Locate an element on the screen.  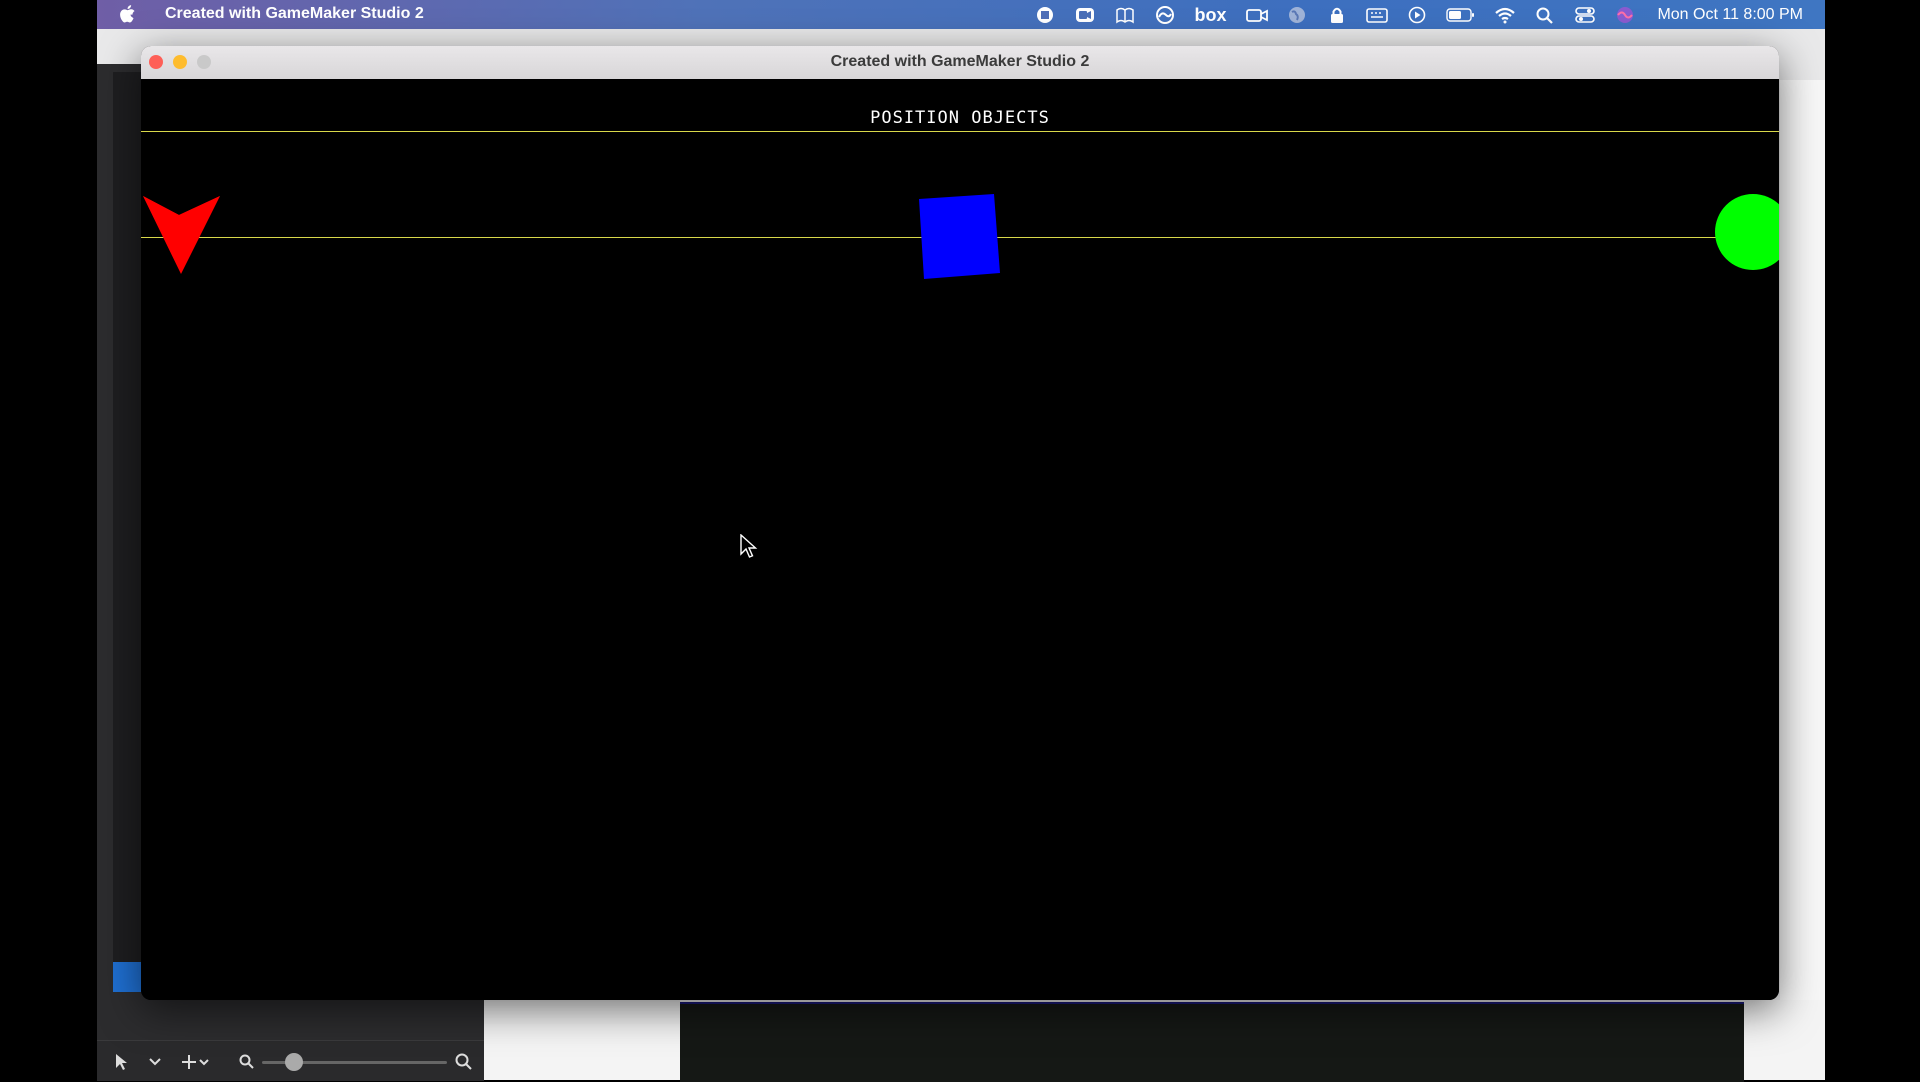
background-app-selected-tool is located at coordinates (128, 977).